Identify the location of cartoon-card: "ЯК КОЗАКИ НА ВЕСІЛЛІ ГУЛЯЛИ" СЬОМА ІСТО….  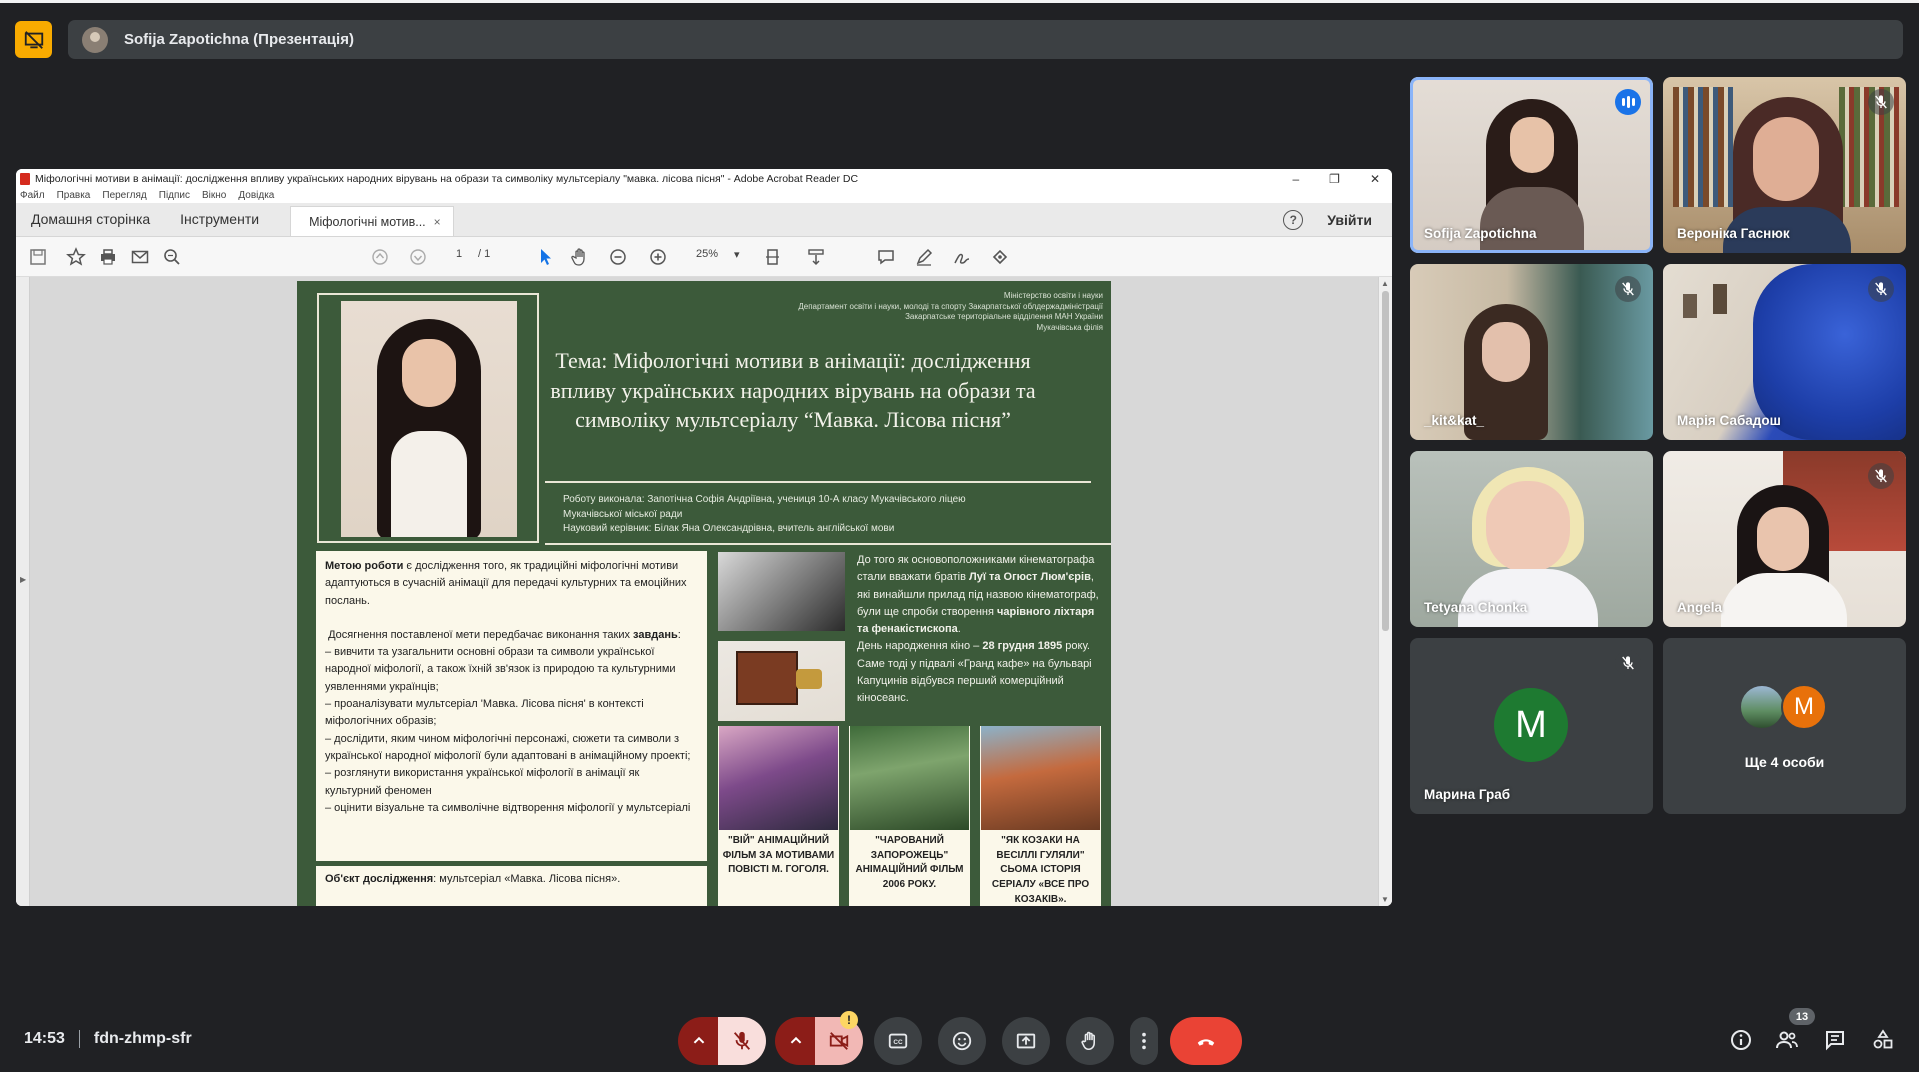
(1040, 816).